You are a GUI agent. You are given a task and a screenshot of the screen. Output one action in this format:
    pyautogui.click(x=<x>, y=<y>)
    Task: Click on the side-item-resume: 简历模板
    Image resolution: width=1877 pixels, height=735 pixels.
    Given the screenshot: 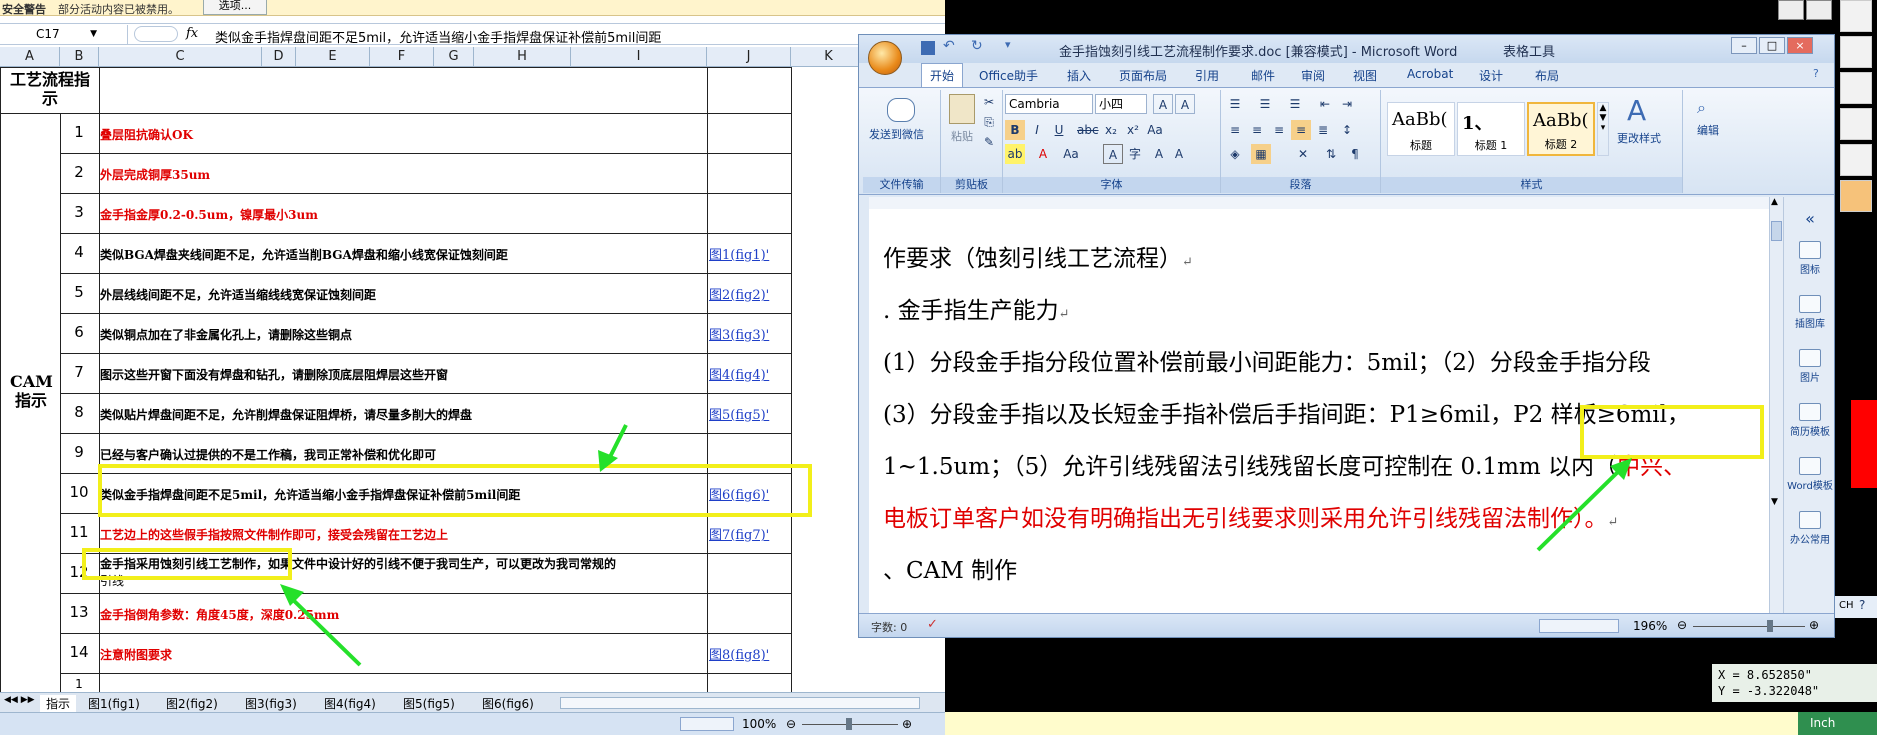 What is the action you would take?
    pyautogui.click(x=1810, y=420)
    